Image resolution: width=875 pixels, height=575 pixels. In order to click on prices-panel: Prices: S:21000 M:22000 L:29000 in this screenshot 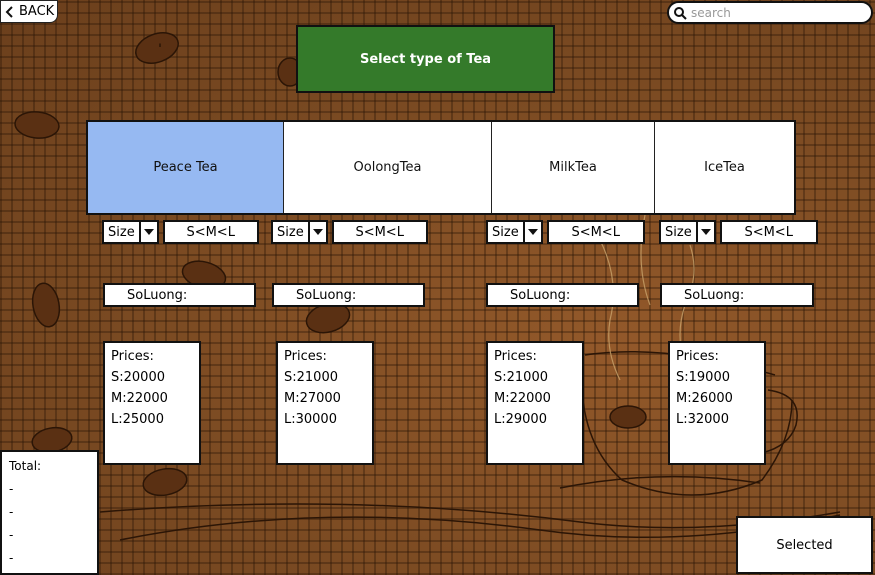, I will do `click(535, 403)`.